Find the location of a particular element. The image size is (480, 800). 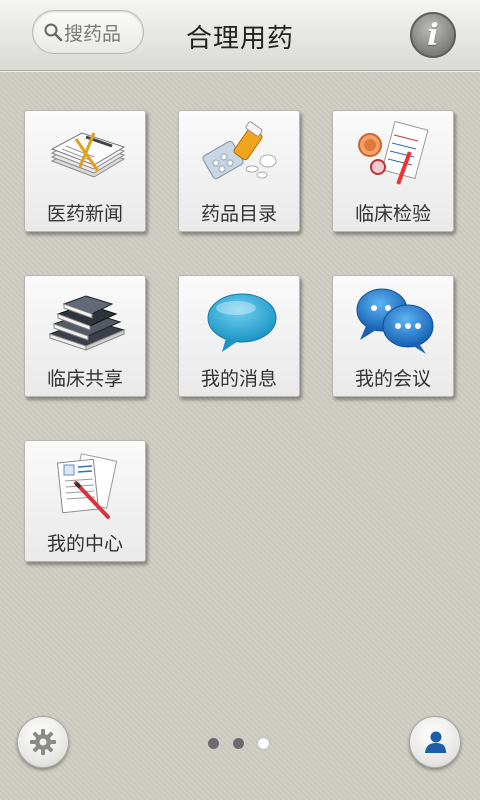

user-icon is located at coordinates (435, 742).